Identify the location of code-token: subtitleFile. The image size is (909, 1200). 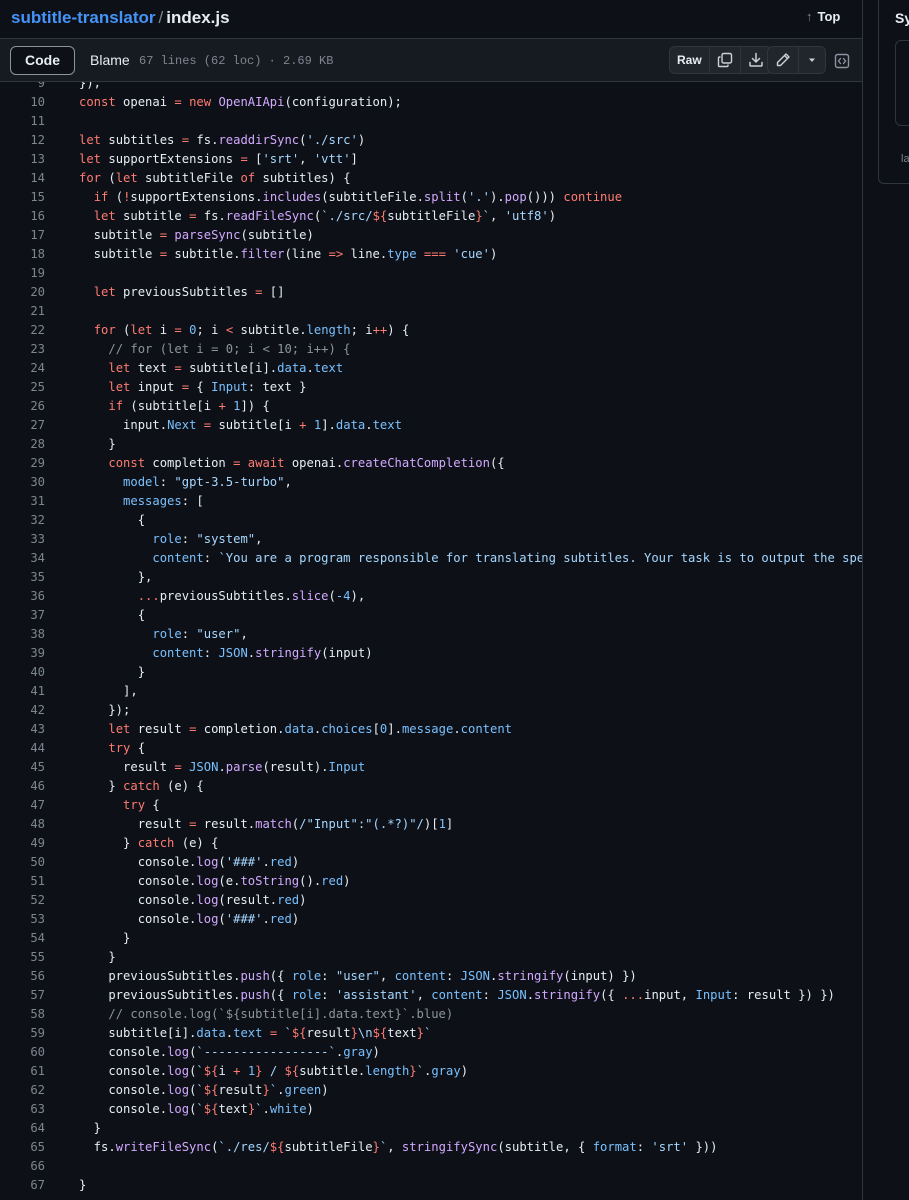
(328, 1147).